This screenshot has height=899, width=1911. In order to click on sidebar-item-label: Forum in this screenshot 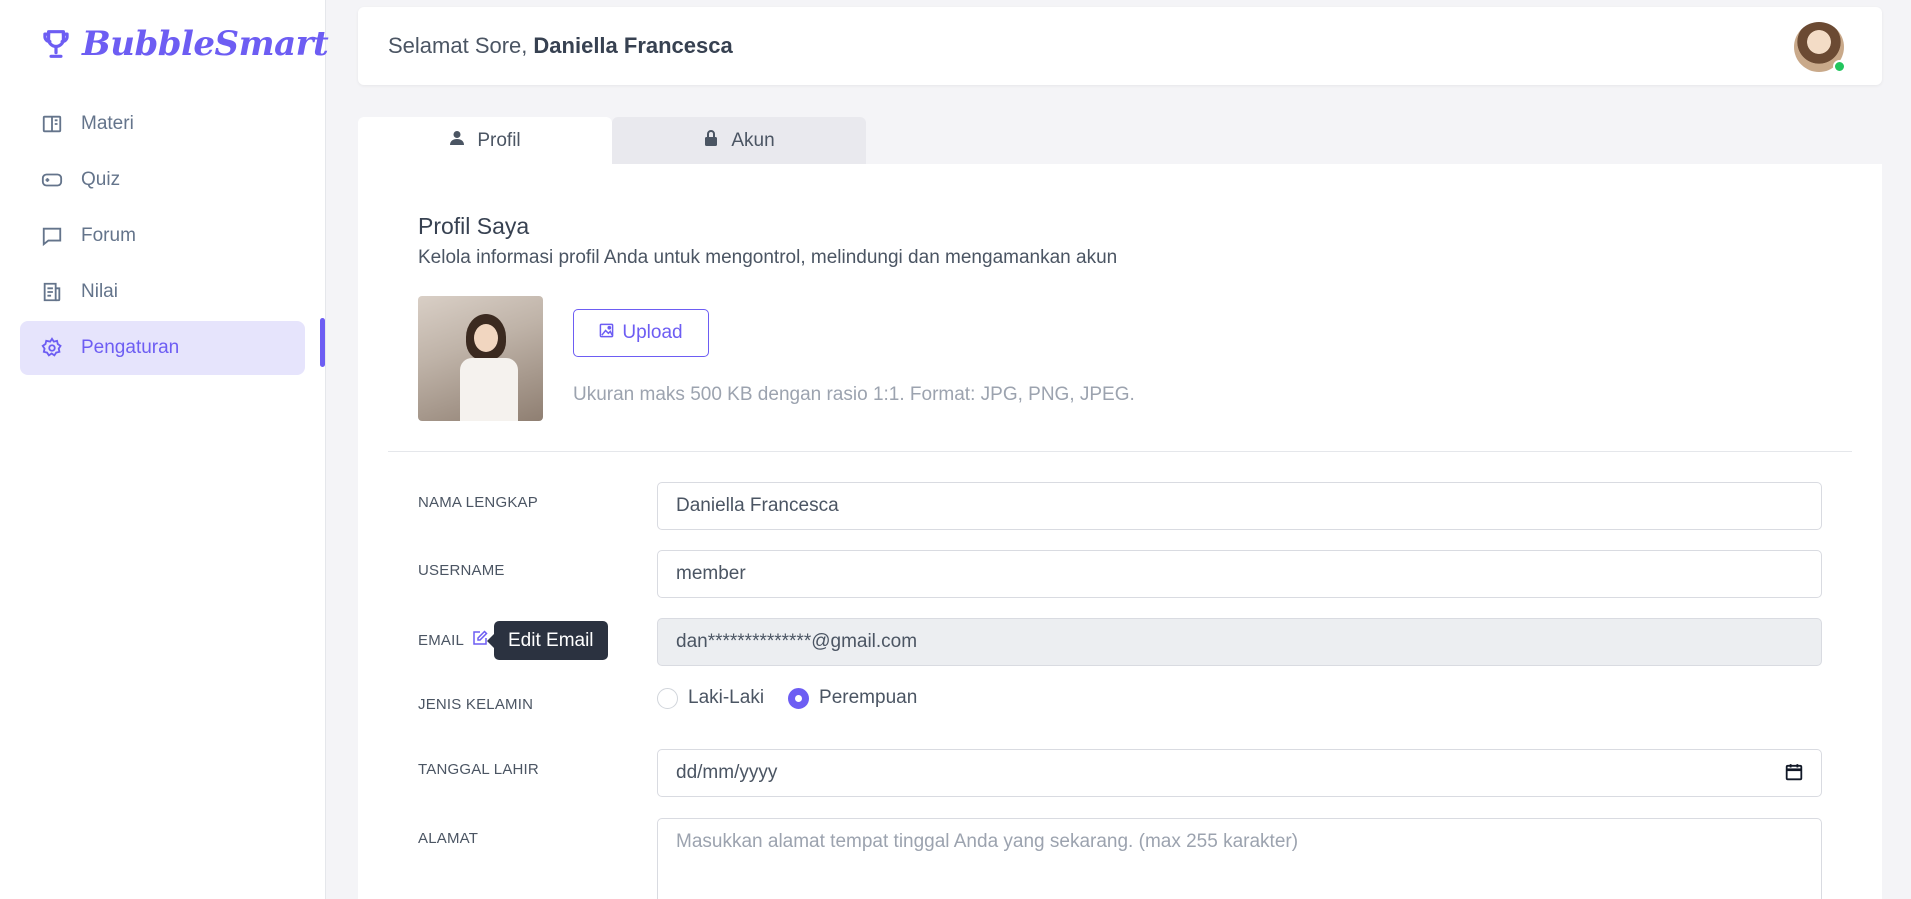, I will do `click(108, 235)`.